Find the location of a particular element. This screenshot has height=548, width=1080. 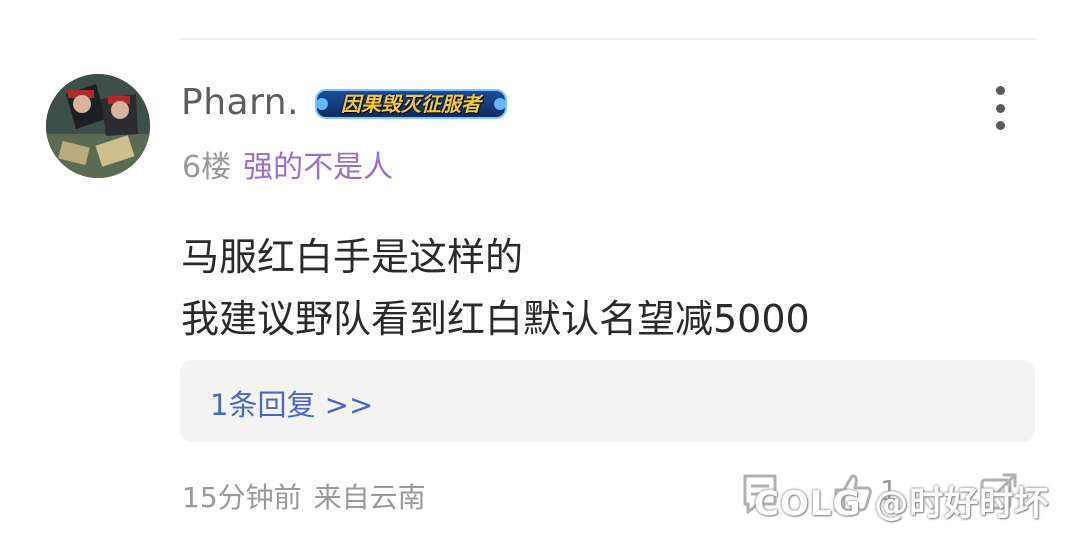

post-location: 来自云南 is located at coordinates (369, 497).